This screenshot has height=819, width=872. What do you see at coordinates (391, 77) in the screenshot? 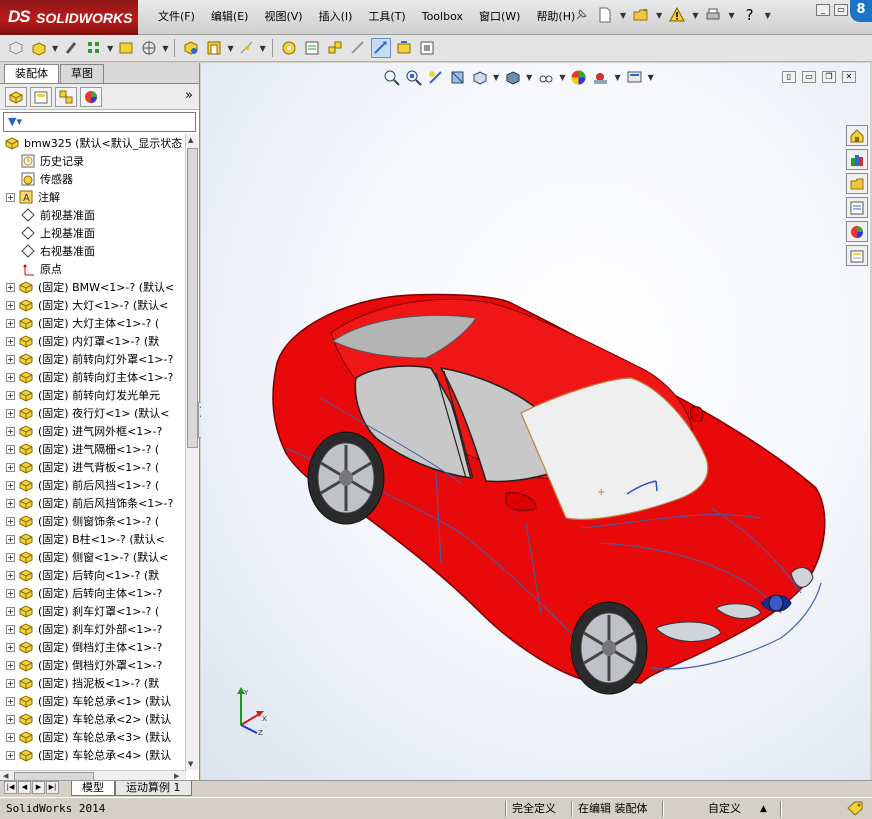
I see `zoom-to-fit-icon` at bounding box center [391, 77].